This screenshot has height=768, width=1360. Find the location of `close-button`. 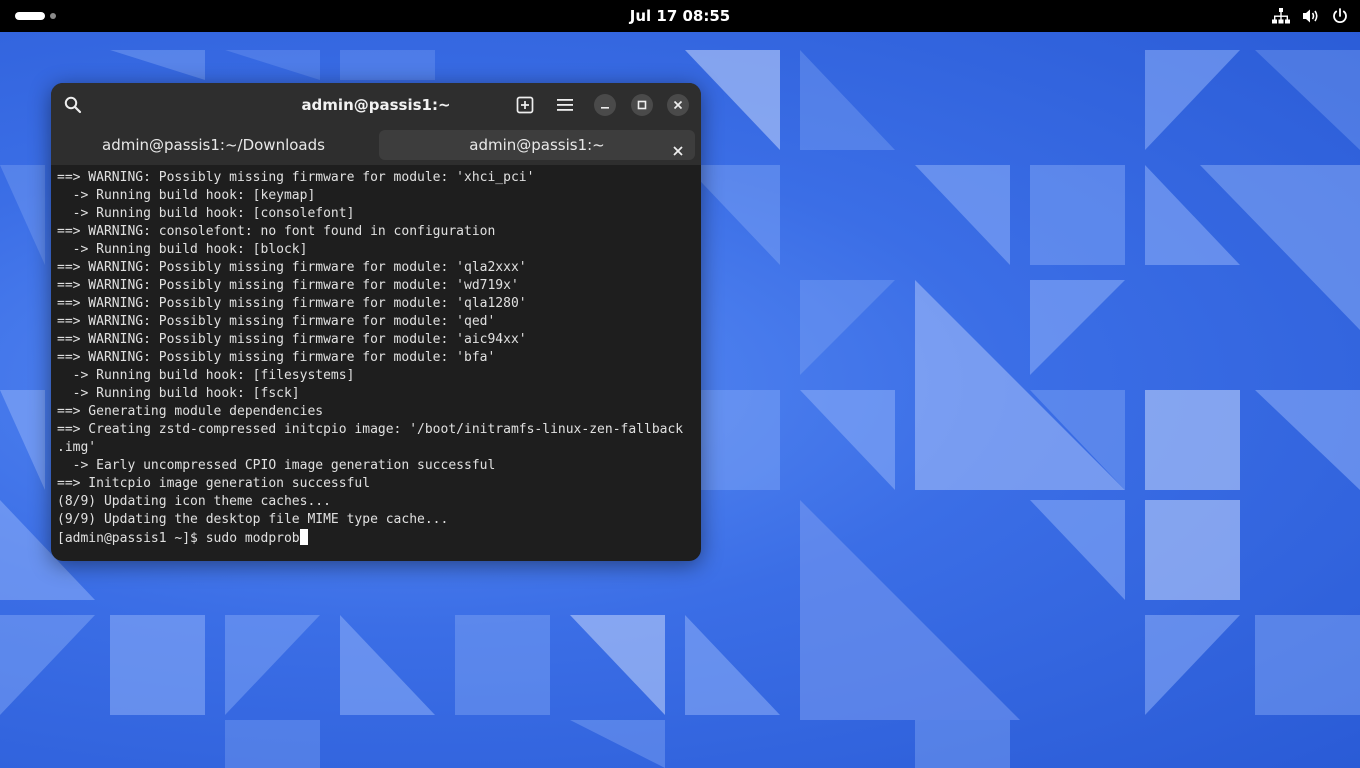

close-button is located at coordinates (678, 105).